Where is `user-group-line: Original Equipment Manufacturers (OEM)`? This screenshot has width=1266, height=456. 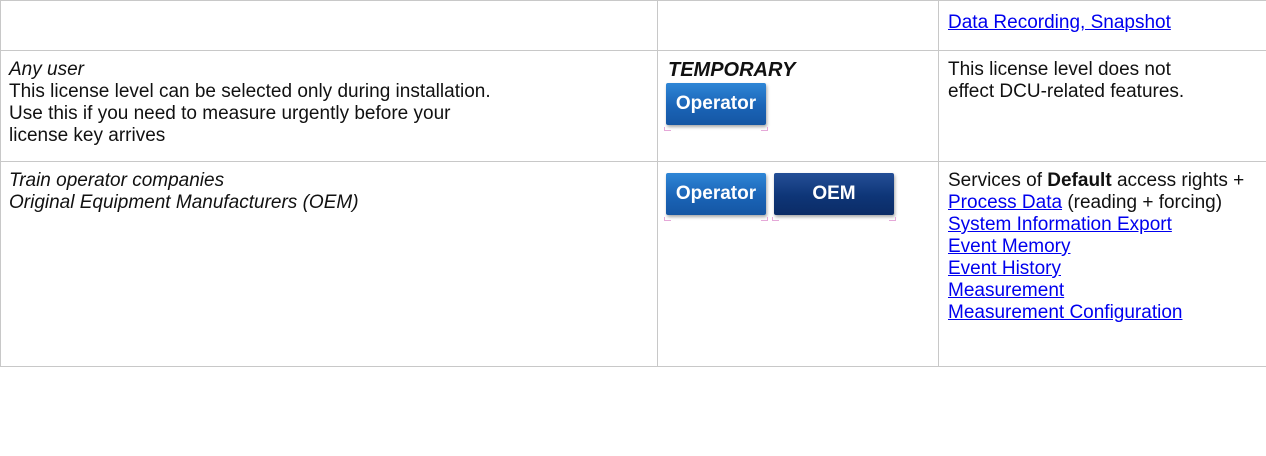
user-group-line: Original Equipment Manufacturers (OEM) is located at coordinates (184, 202).